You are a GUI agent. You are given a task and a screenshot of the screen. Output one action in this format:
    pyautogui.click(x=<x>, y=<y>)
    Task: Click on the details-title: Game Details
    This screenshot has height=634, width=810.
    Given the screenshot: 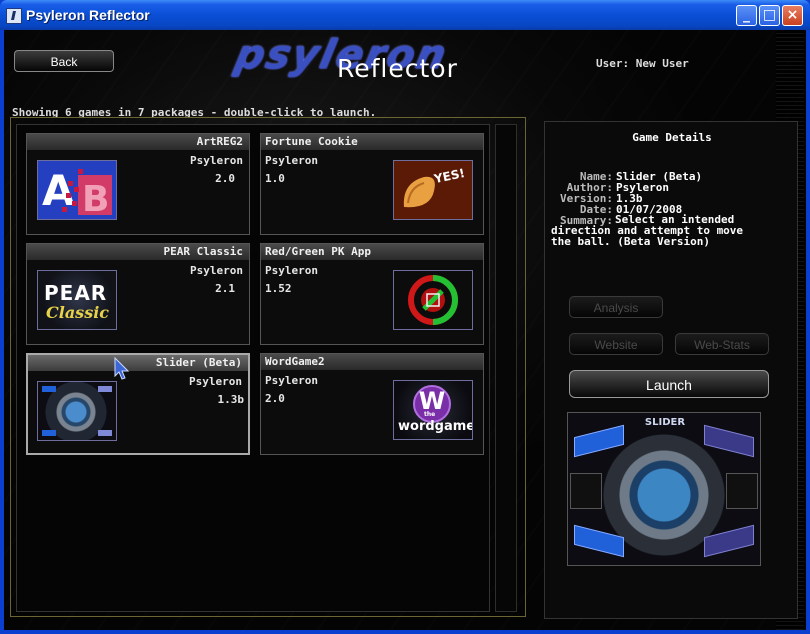 What is the action you would take?
    pyautogui.click(x=672, y=137)
    